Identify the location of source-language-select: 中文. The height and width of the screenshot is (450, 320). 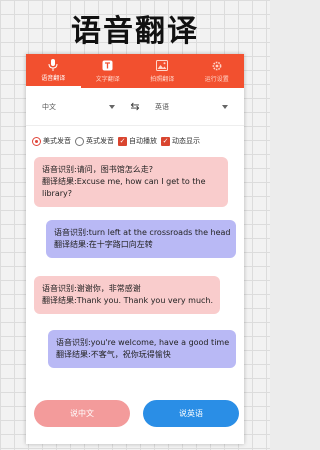
(78, 107).